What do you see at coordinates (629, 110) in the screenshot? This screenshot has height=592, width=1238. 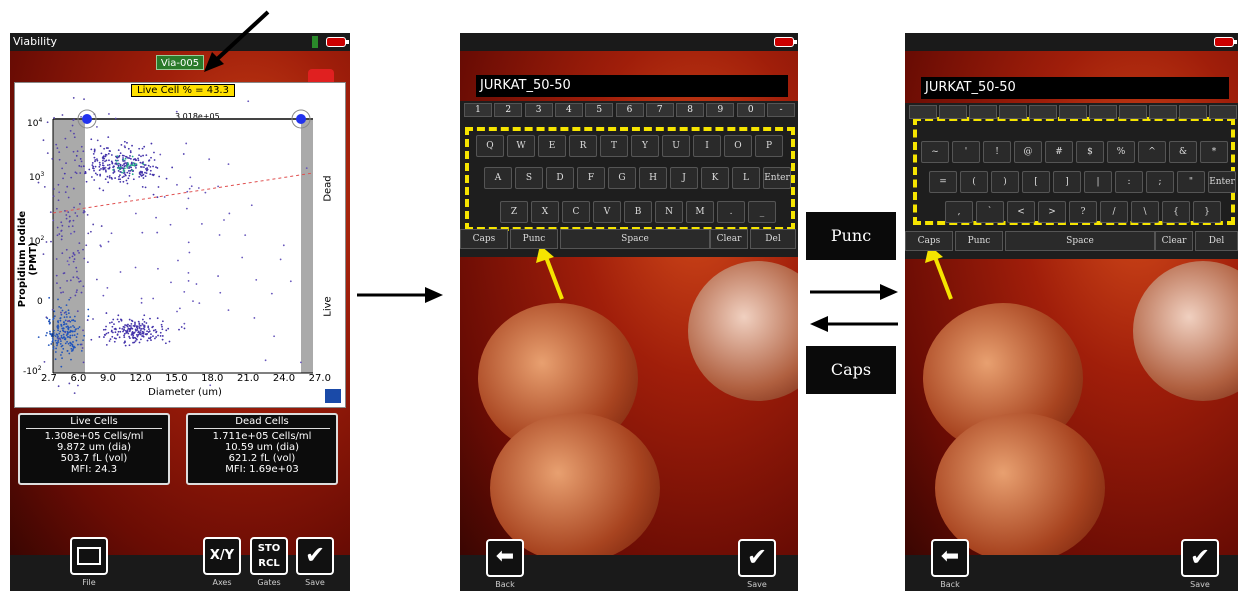 I see `key-5: 6` at bounding box center [629, 110].